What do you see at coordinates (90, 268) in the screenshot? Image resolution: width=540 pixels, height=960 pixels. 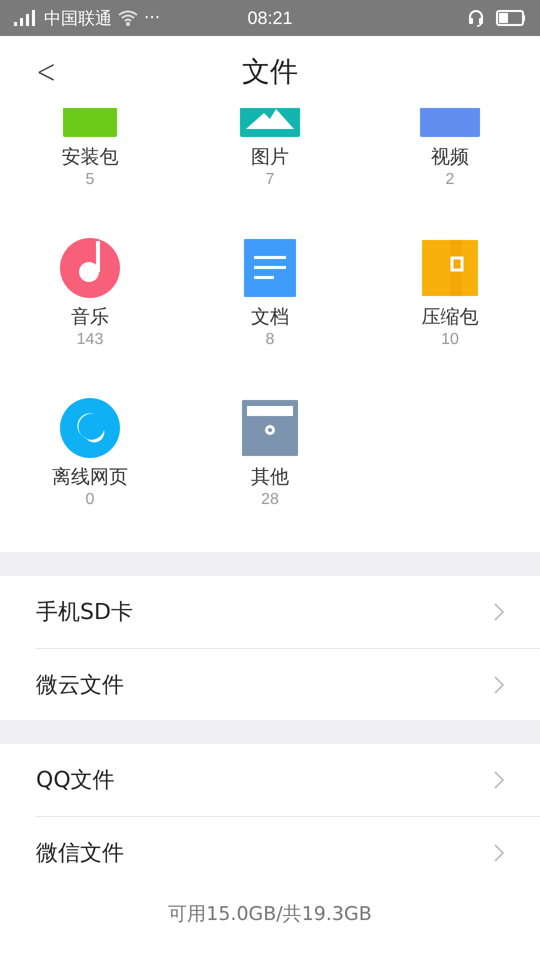 I see `music-icon` at bounding box center [90, 268].